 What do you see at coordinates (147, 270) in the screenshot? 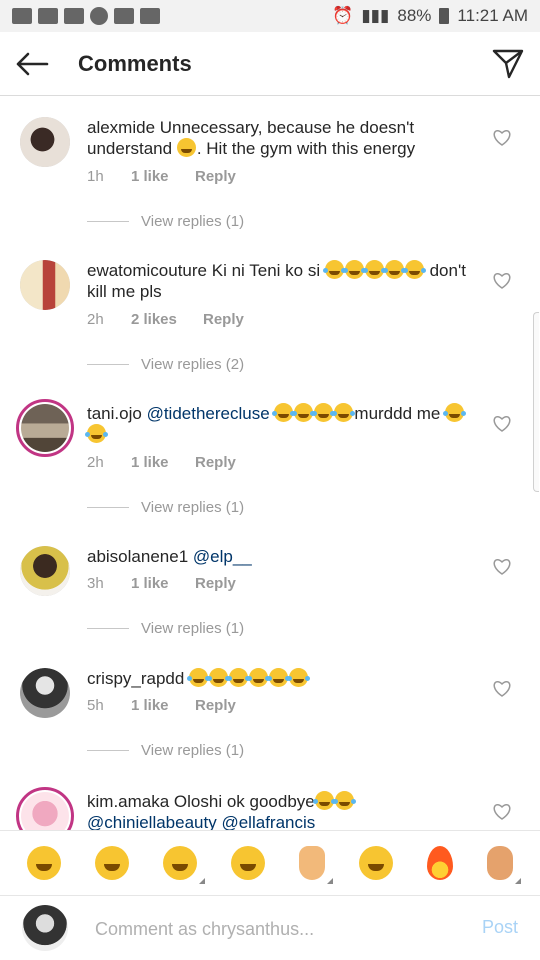
I see `comment-username: ewatomicouture` at bounding box center [147, 270].